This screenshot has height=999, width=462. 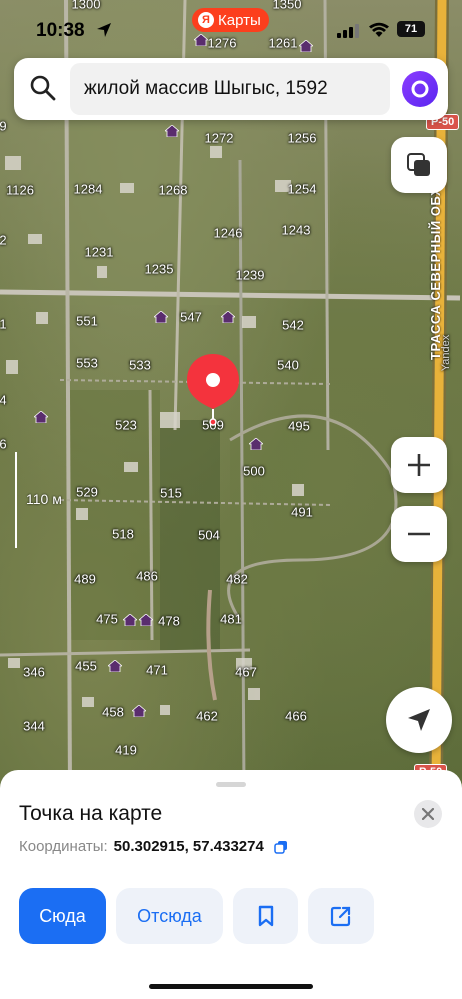 I want to click on lot-number: 455, so click(x=86, y=666).